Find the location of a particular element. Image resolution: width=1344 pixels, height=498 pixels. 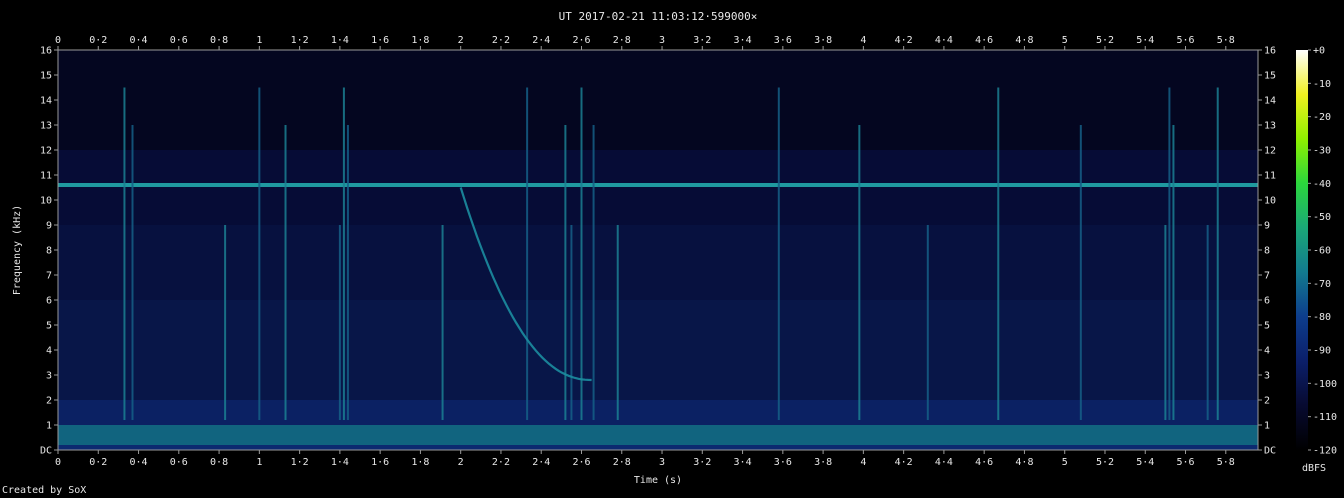

colorbar-label: dBFS is located at coordinates (1314, 468).